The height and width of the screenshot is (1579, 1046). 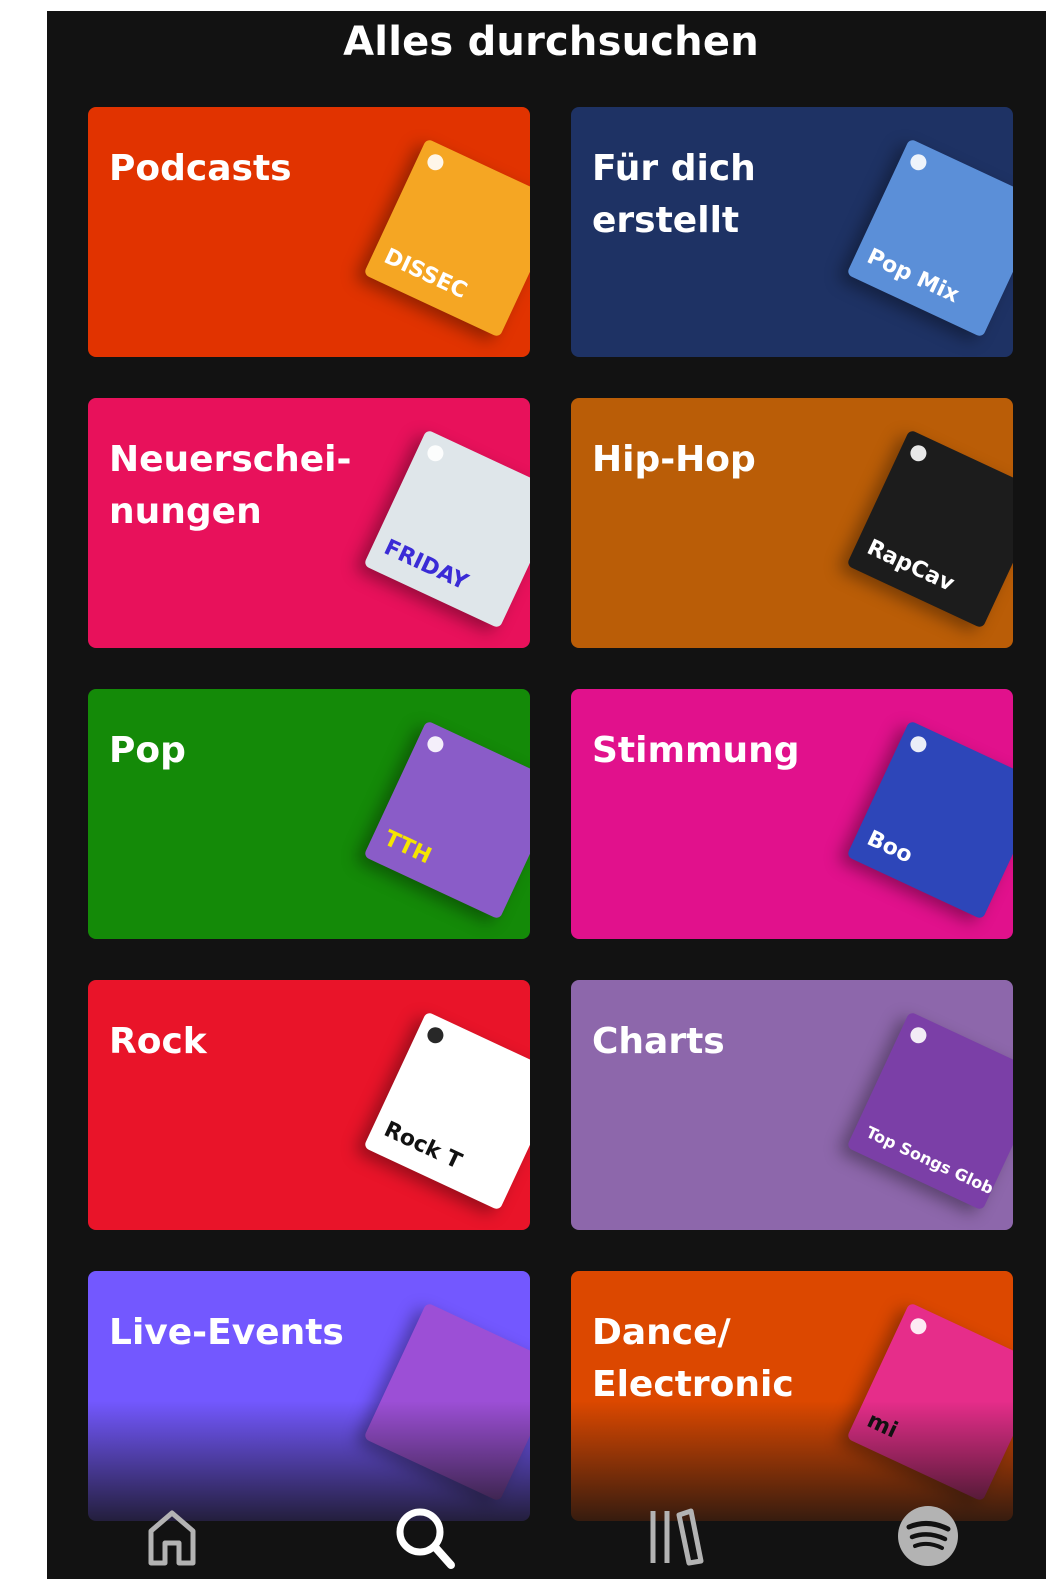 I want to click on top-songs-global-cover-icon: Top Songs Global, so click(x=929, y=1111).